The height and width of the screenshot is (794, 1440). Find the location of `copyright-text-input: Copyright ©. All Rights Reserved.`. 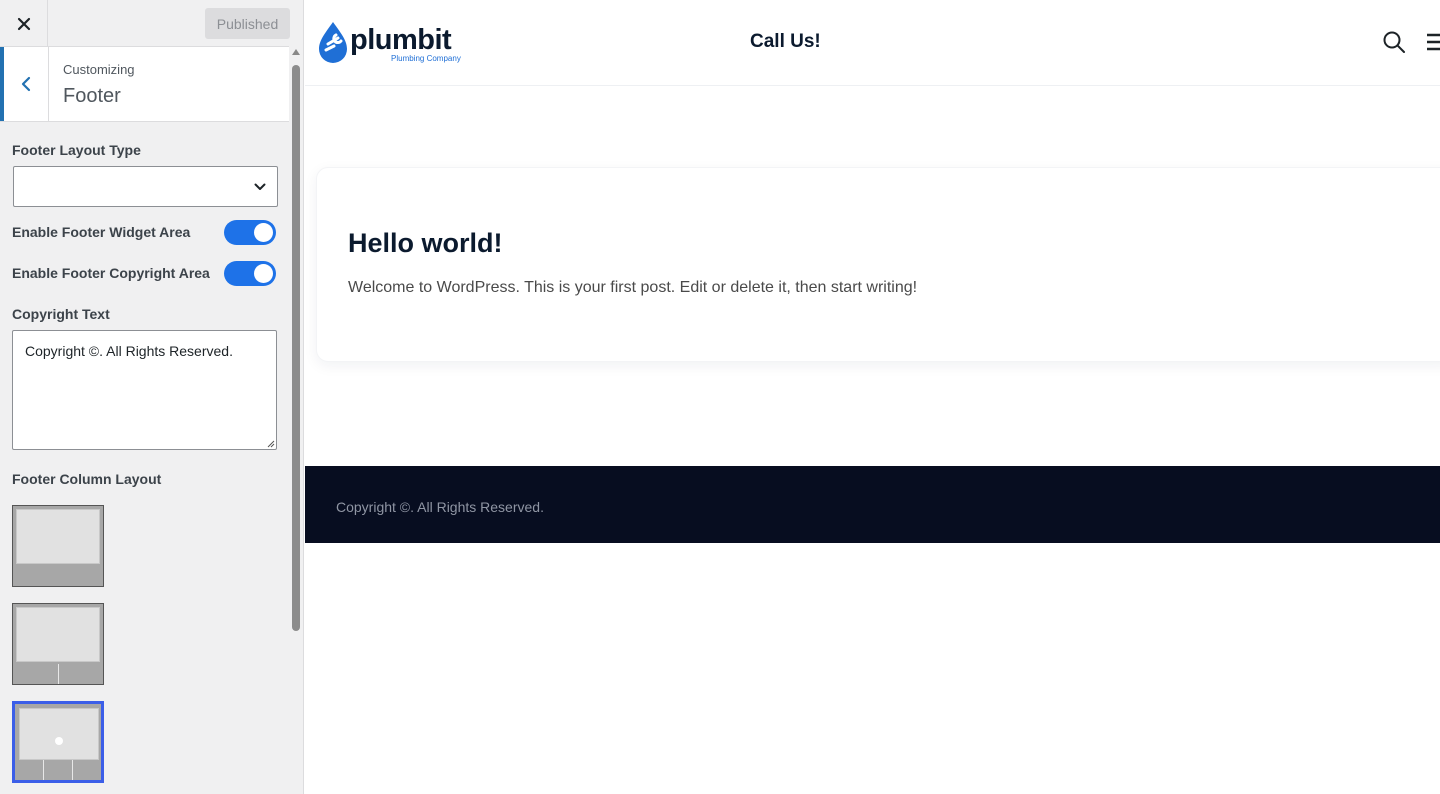

copyright-text-input: Copyright ©. All Rights Reserved. is located at coordinates (144, 390).